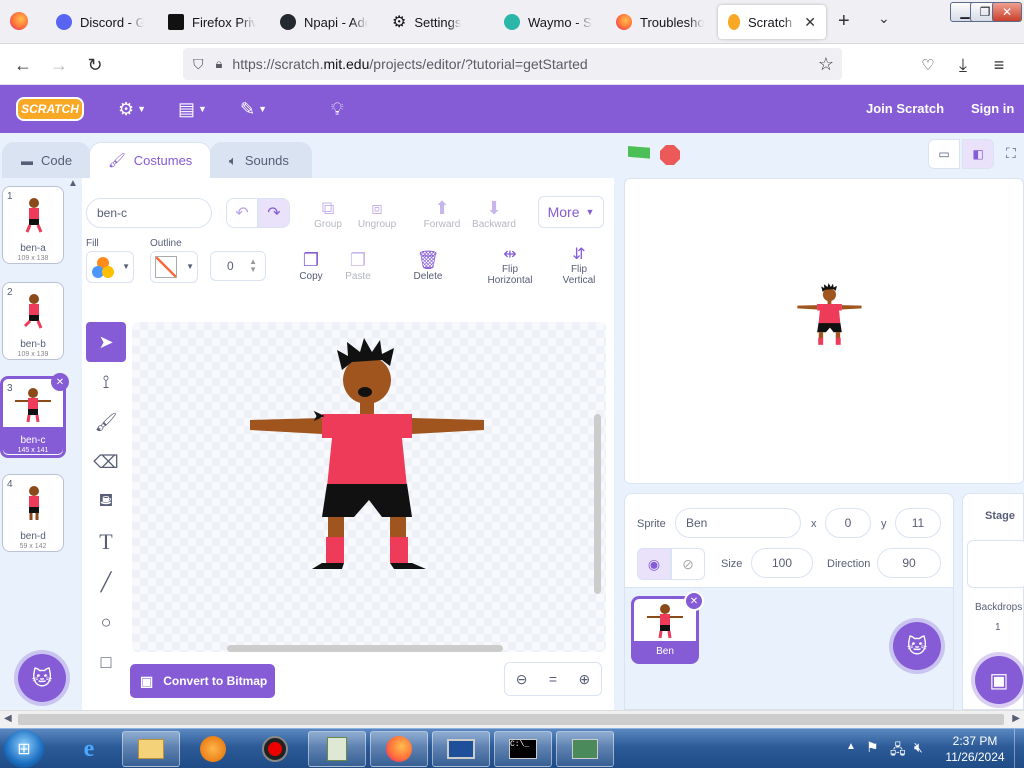 The width and height of the screenshot is (1024, 769). What do you see at coordinates (917, 646) in the screenshot?
I see `choose-sprite-button: 🐱︎` at bounding box center [917, 646].